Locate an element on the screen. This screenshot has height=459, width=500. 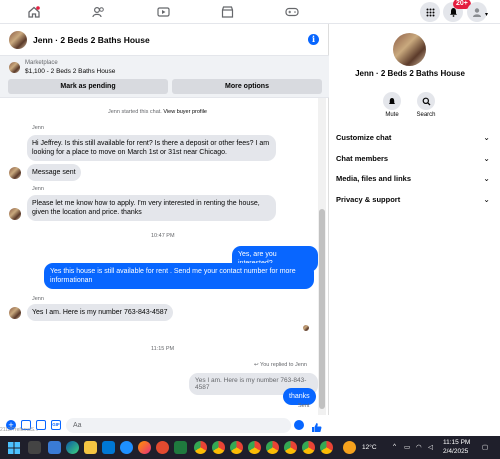
thumbs-up-icon is located at coordinates (316, 426).